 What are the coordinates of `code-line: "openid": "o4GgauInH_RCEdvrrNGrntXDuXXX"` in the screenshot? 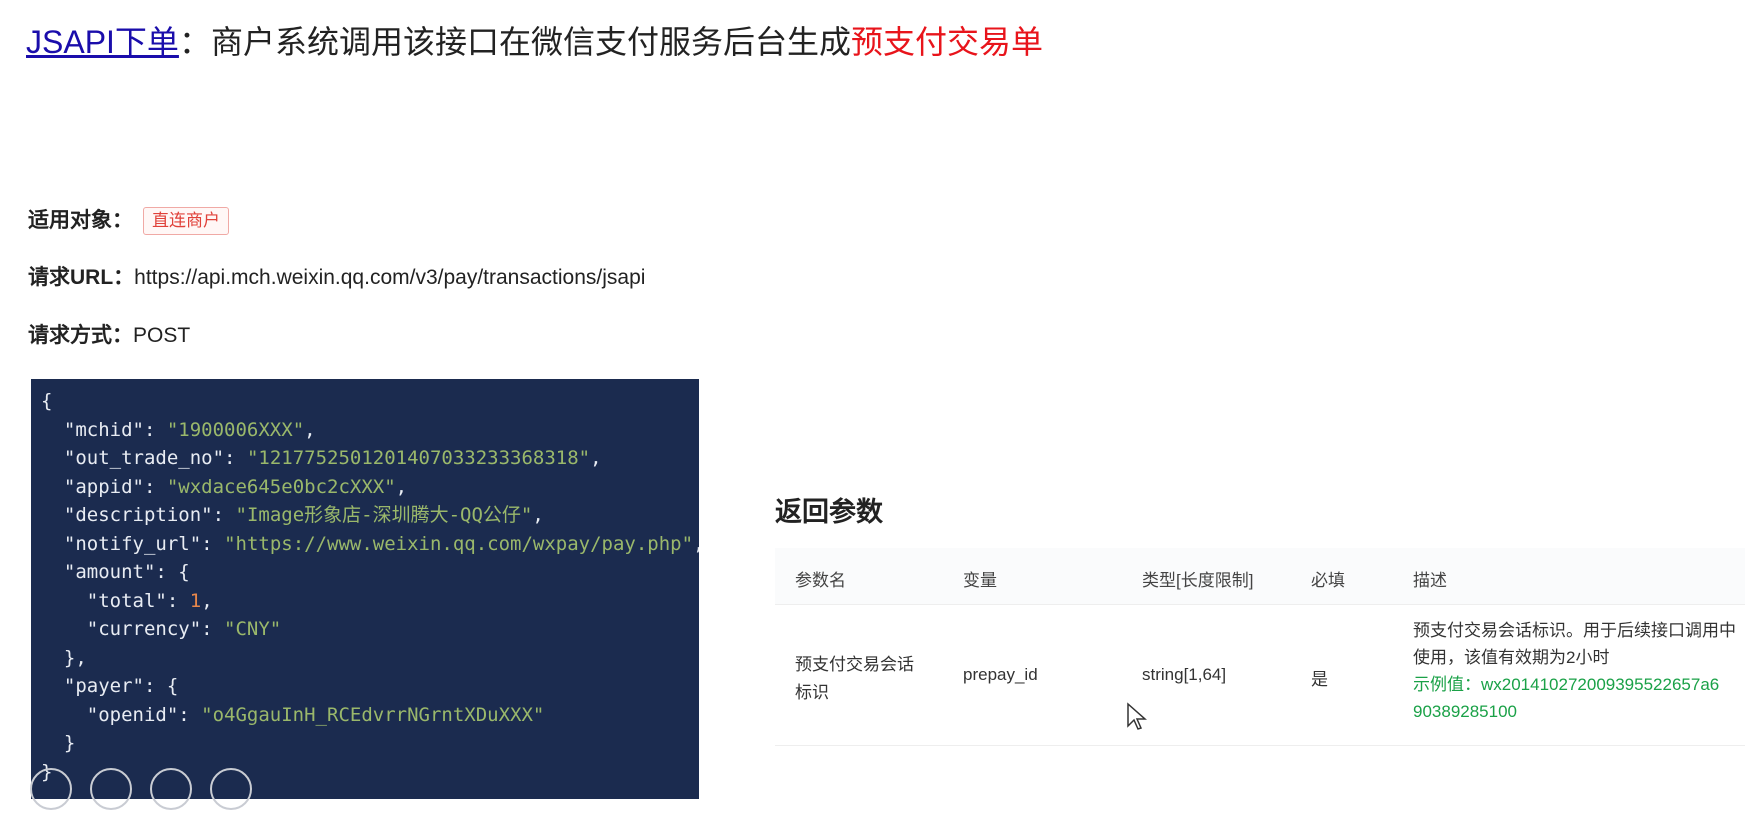 It's located at (315, 714).